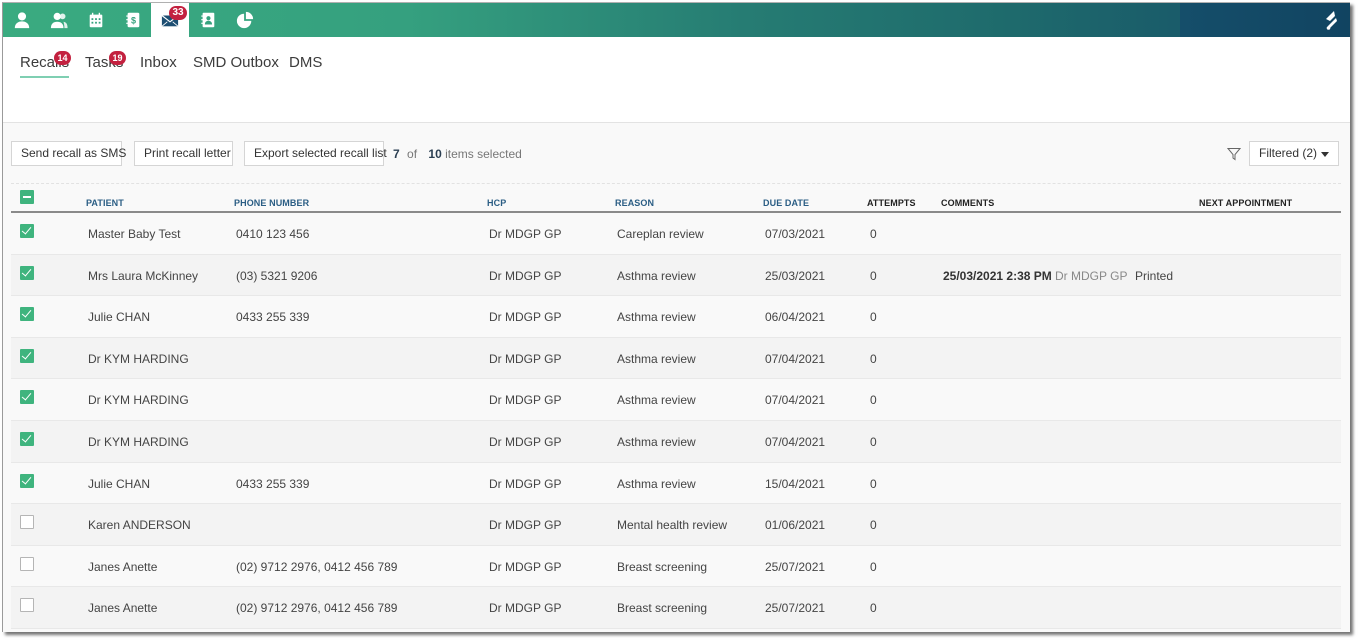 This screenshot has height=641, width=1358. What do you see at coordinates (139, 525) in the screenshot?
I see `patient-name: Karen ANDERSON` at bounding box center [139, 525].